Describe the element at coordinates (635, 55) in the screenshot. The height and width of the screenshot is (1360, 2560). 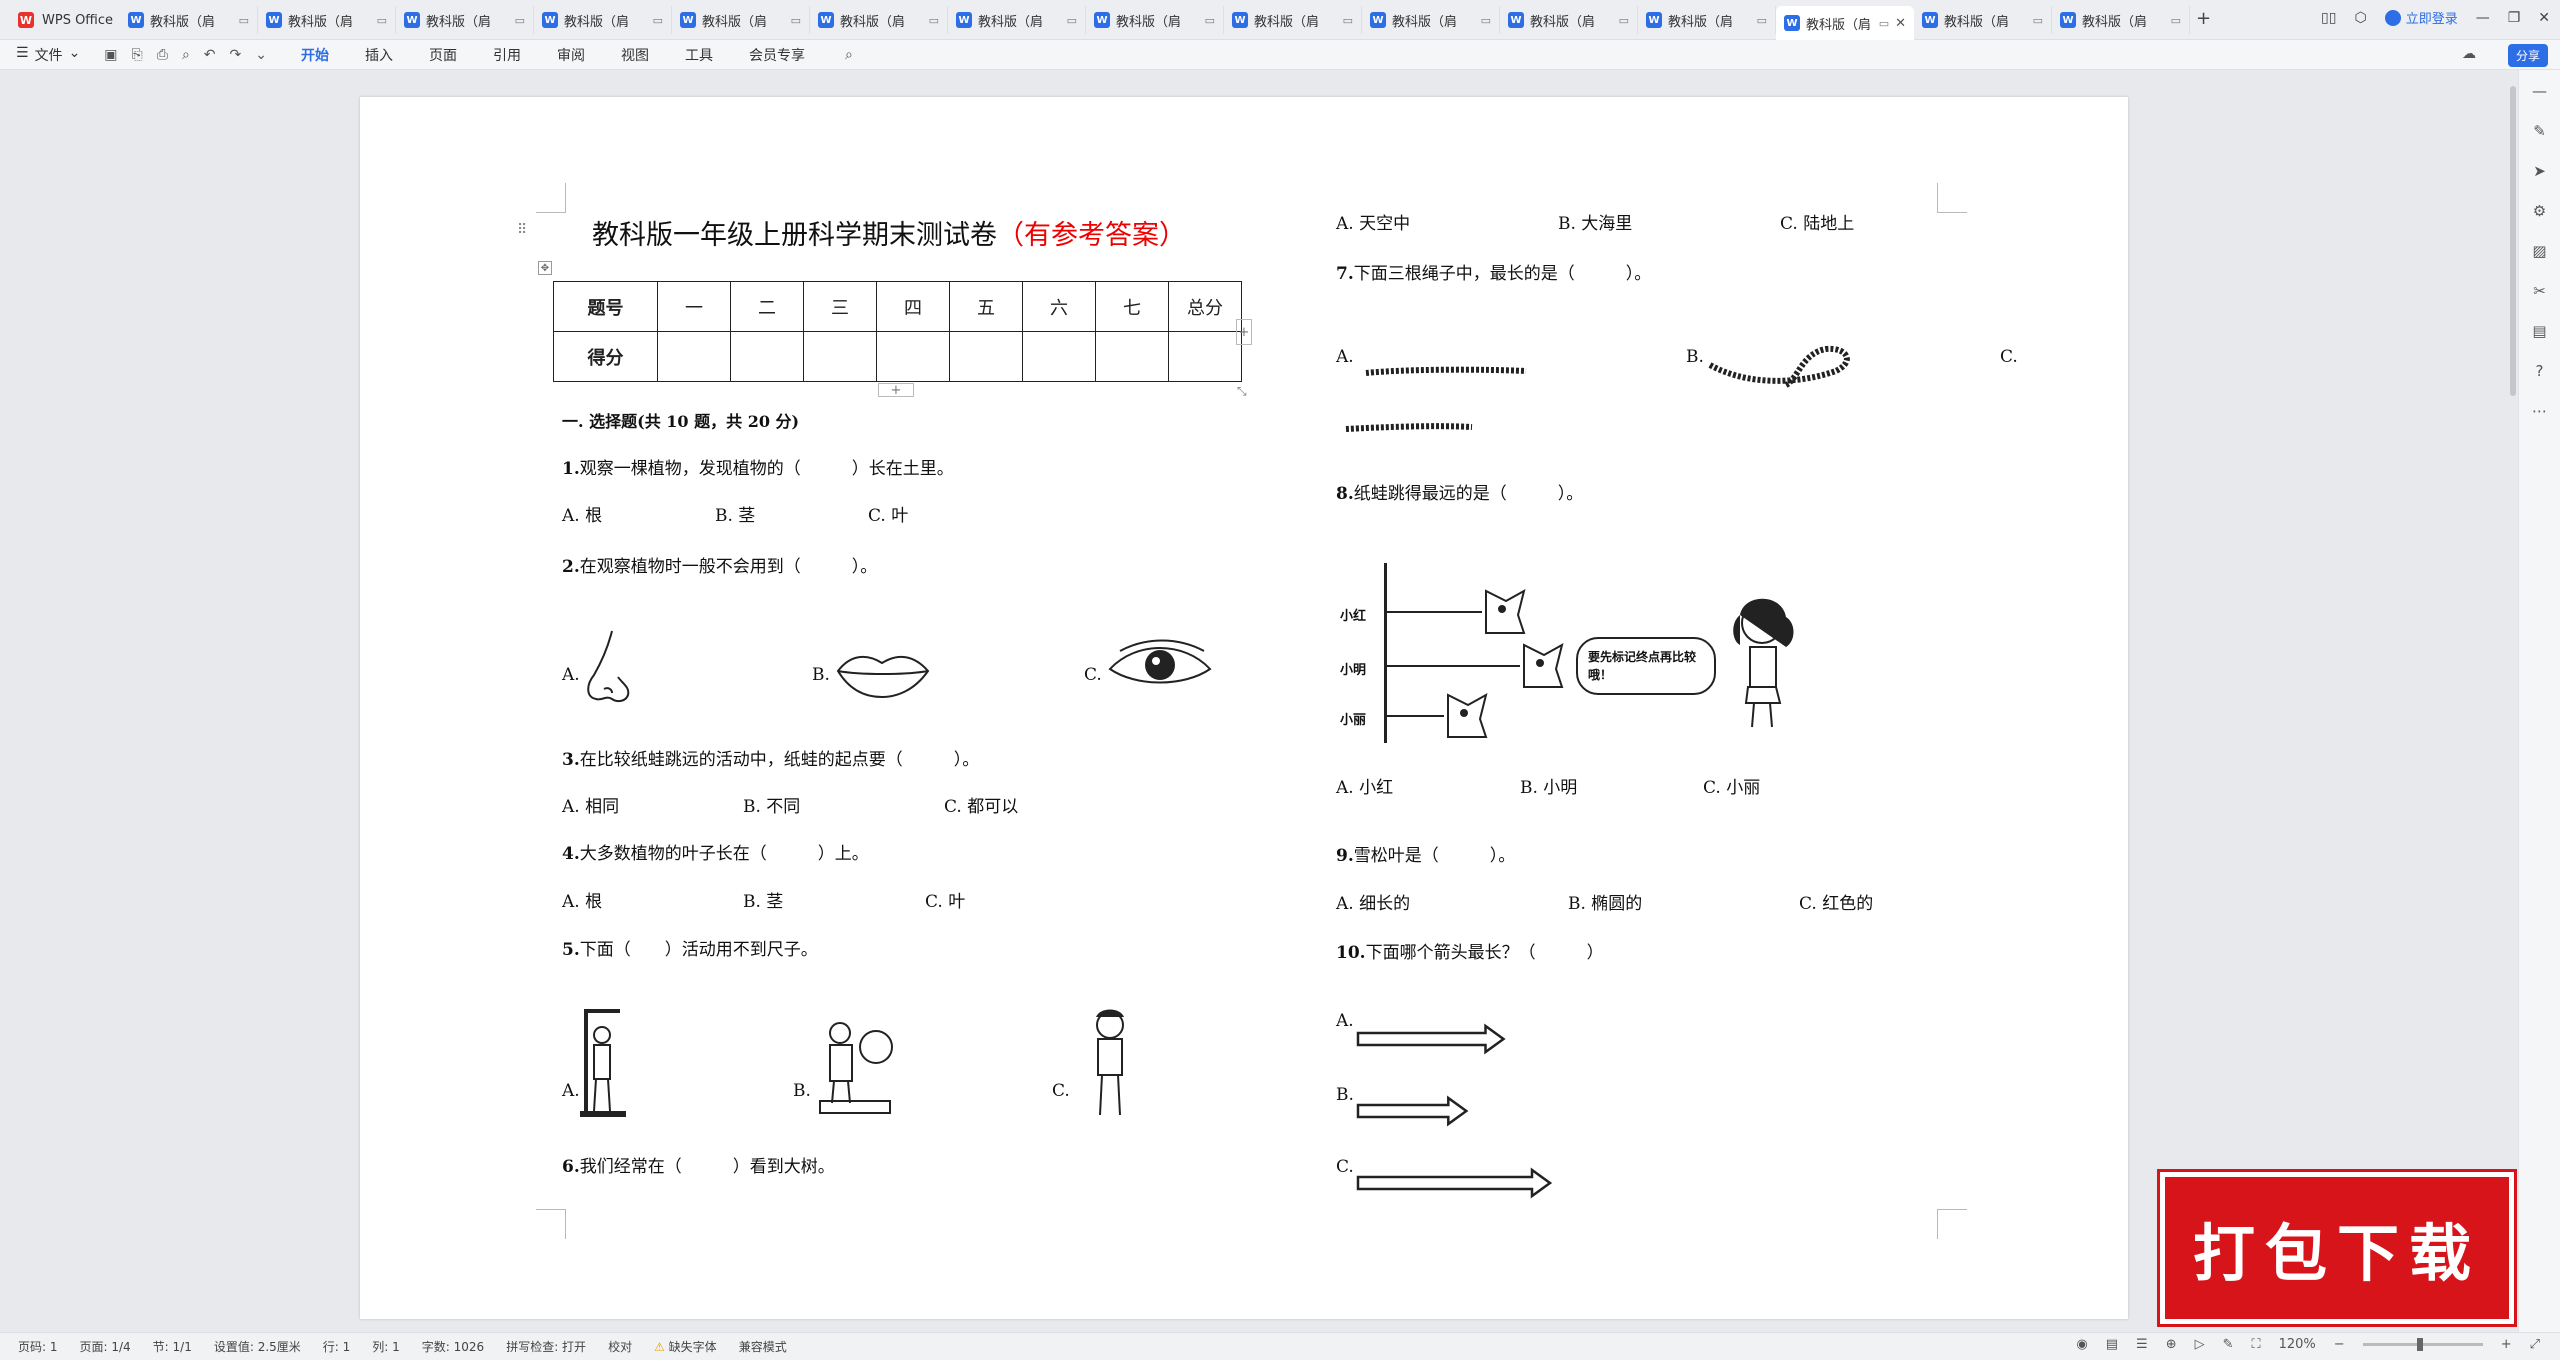
I see `ribbon-tab: 视图` at that location.